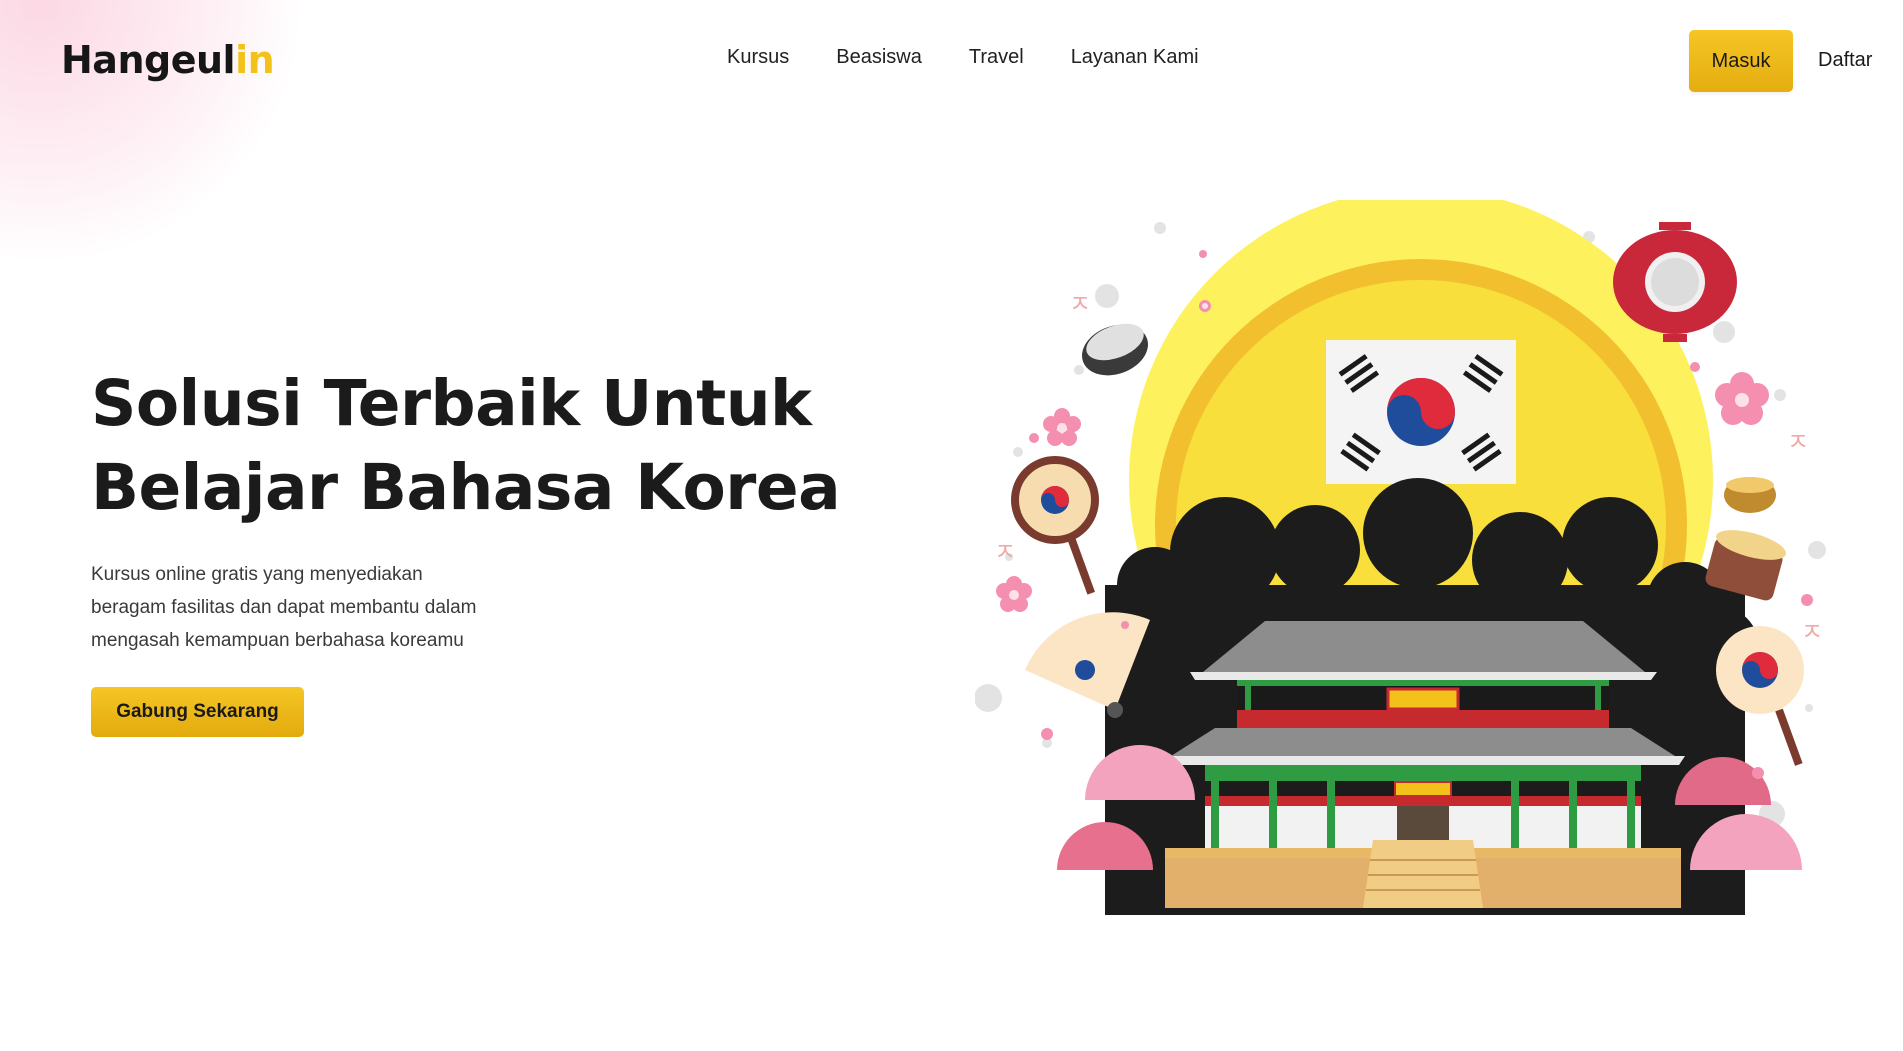 This screenshot has width=1903, height=1051. I want to click on small-drum, so click(1115, 349).